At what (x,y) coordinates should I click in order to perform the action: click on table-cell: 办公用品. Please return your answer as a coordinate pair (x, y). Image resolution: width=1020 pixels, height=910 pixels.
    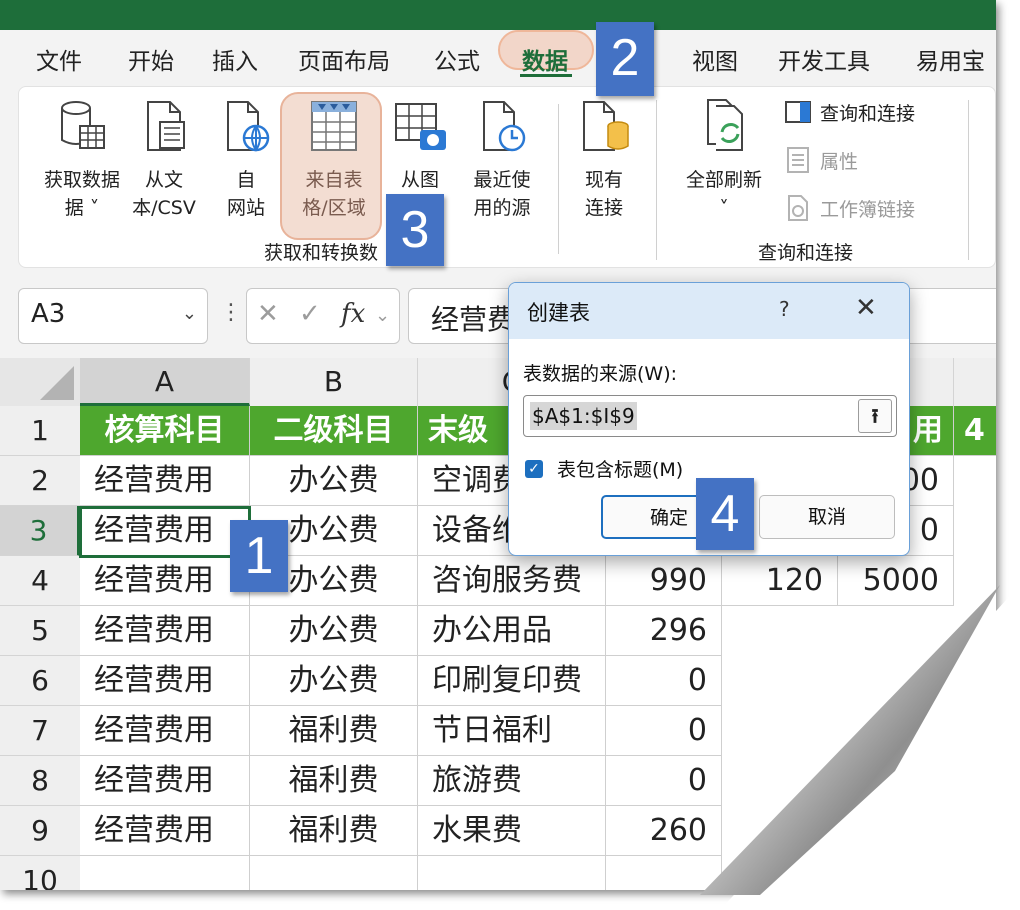
    Looking at the image, I should click on (512, 631).